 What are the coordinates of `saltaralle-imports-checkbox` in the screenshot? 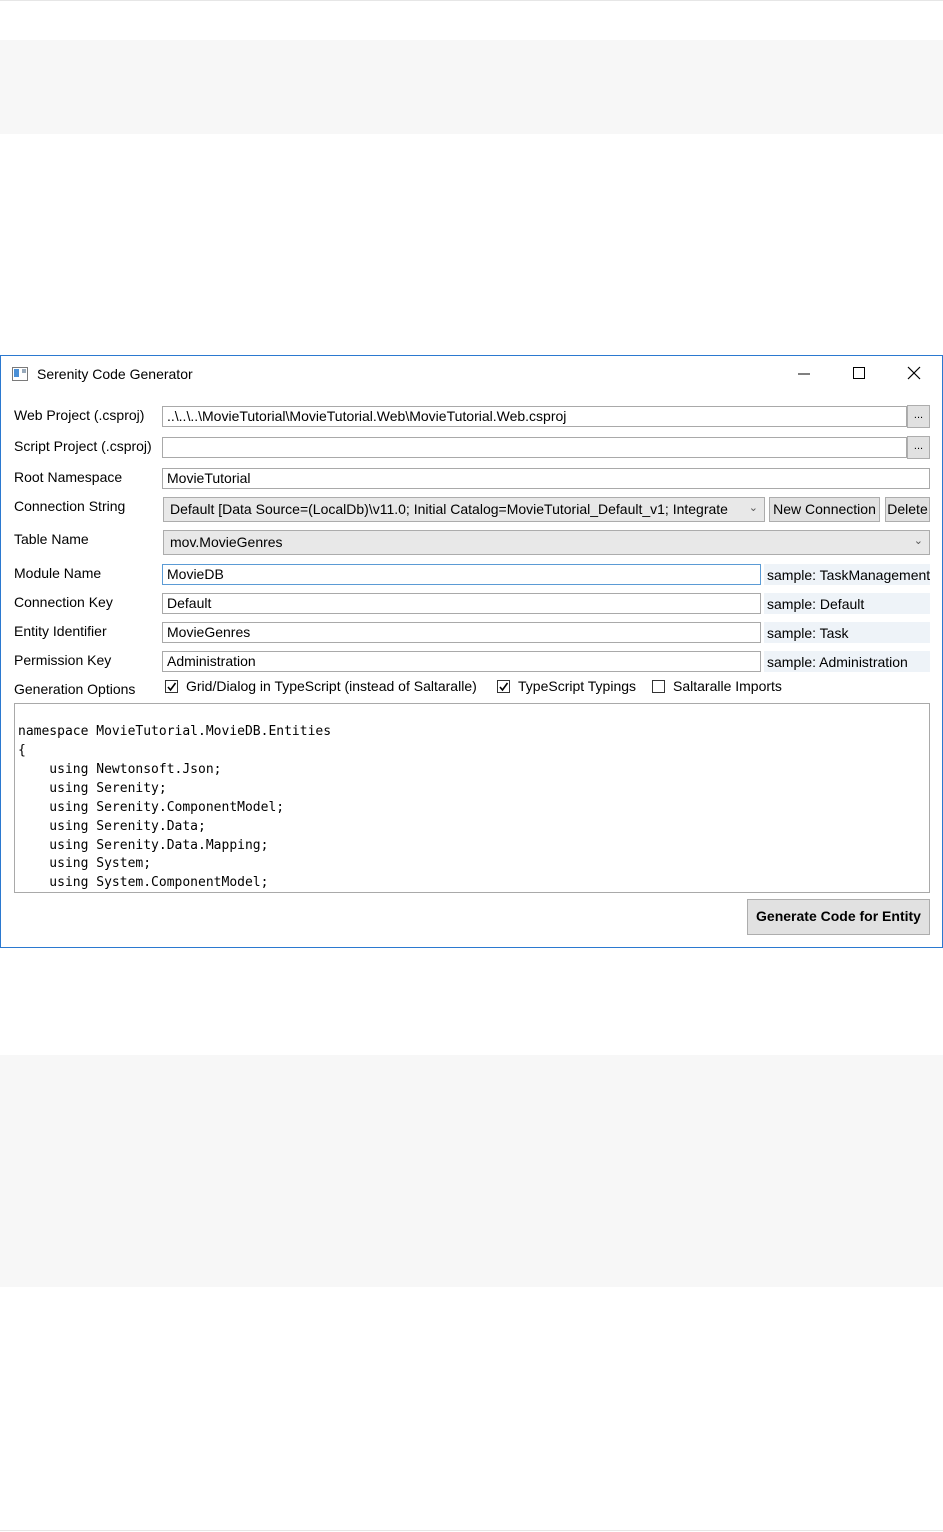 It's located at (658, 686).